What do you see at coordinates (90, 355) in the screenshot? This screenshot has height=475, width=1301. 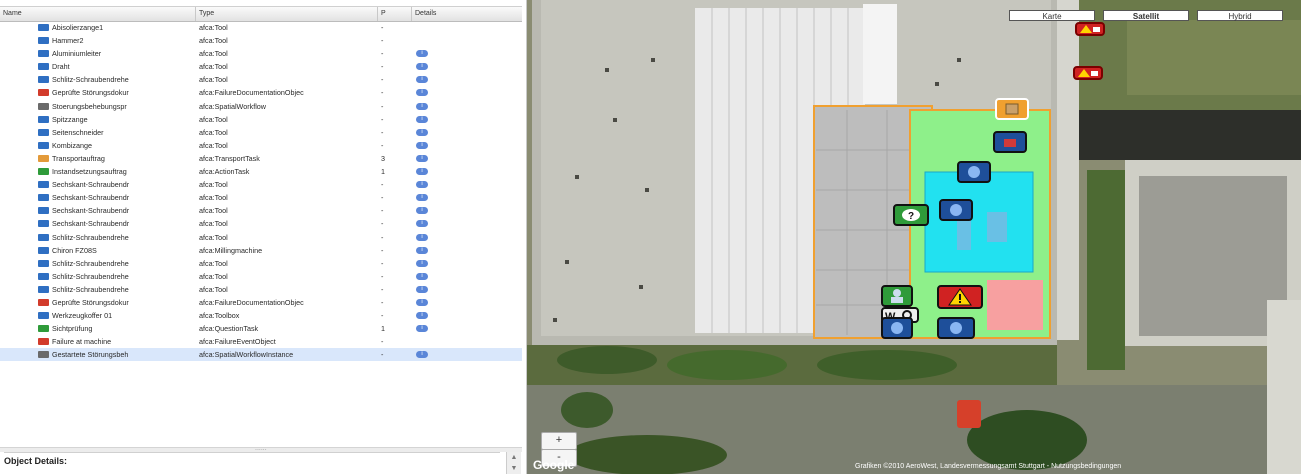 I see `row-name: Gestartete Störungsbeh` at bounding box center [90, 355].